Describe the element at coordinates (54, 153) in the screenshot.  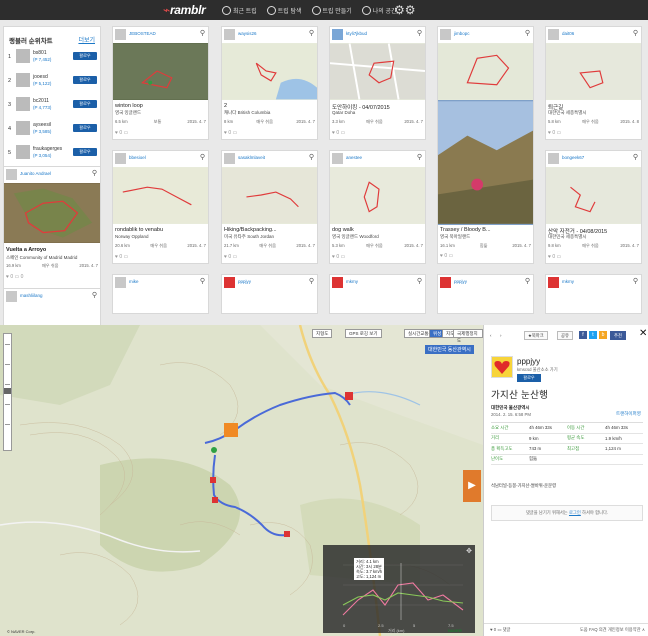
I see `ranking-row: 5 fraukagerges (P 3,054) 팔로우` at that location.